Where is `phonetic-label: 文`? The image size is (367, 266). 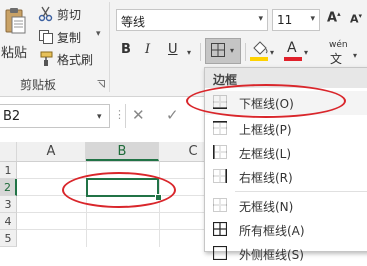
phonetic-label: 文 is located at coordinates (336, 59).